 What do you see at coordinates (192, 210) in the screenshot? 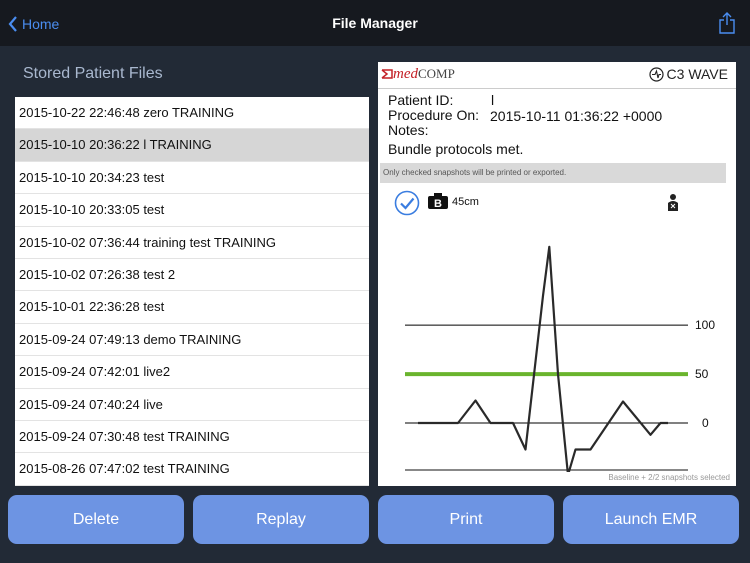
I see `file-list-item: 2015-10-10 20:33:05 test` at bounding box center [192, 210].